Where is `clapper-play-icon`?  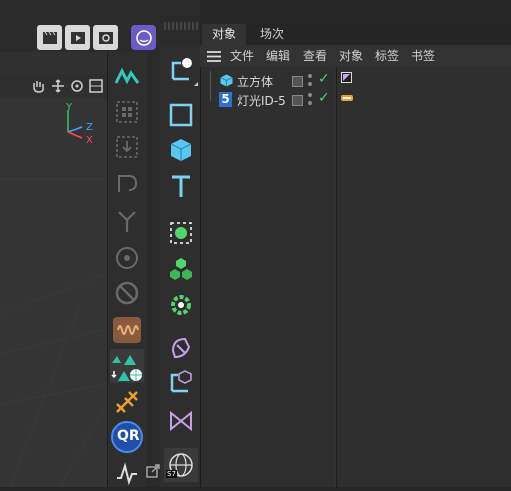
clapper-play-icon is located at coordinates (77, 37).